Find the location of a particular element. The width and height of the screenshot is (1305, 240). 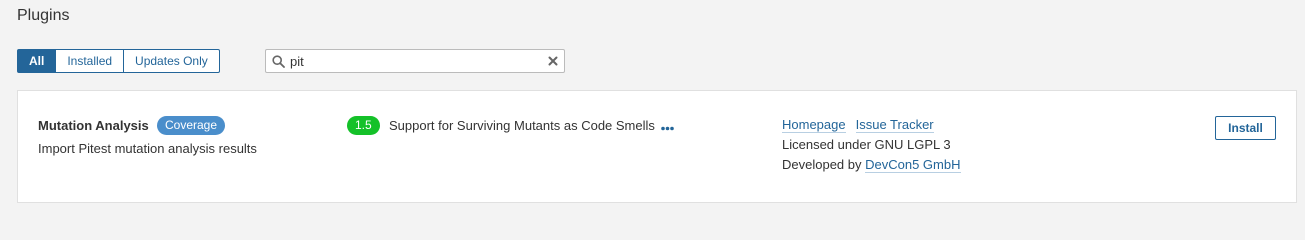

filter-button-group: All Installed Updates Only is located at coordinates (118, 61).